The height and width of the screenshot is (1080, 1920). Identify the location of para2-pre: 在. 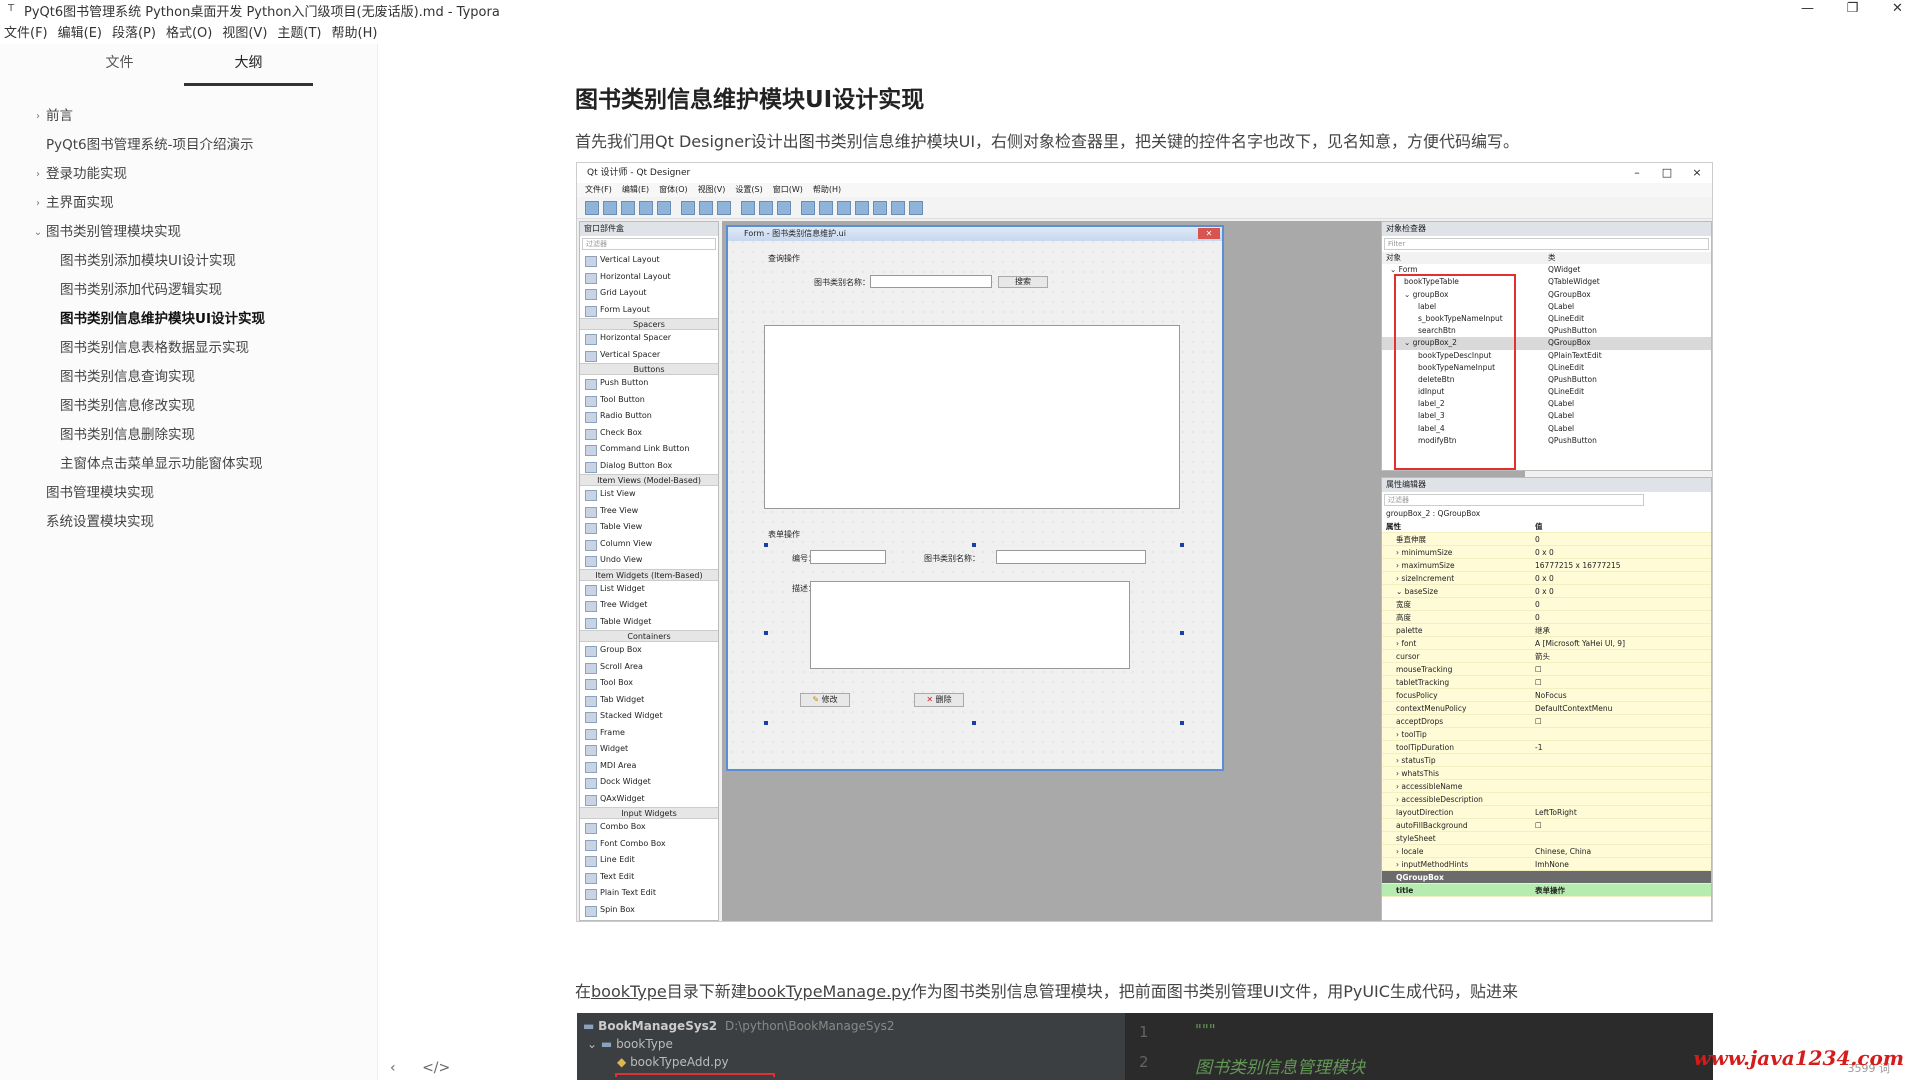
(583, 991).